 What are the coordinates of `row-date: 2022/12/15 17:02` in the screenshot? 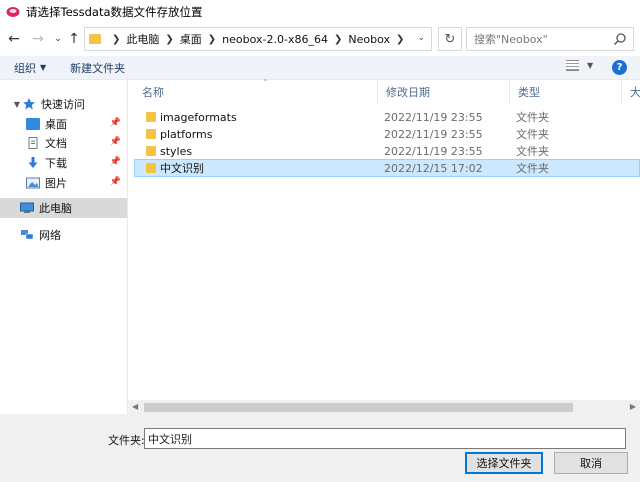 It's located at (433, 168).